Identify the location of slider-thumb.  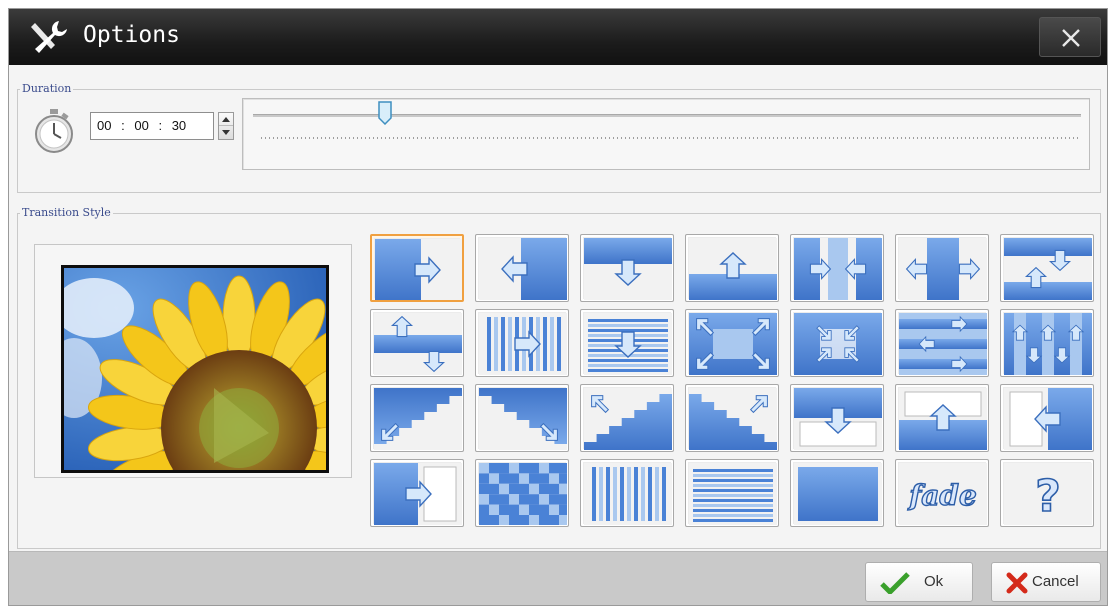
(385, 113).